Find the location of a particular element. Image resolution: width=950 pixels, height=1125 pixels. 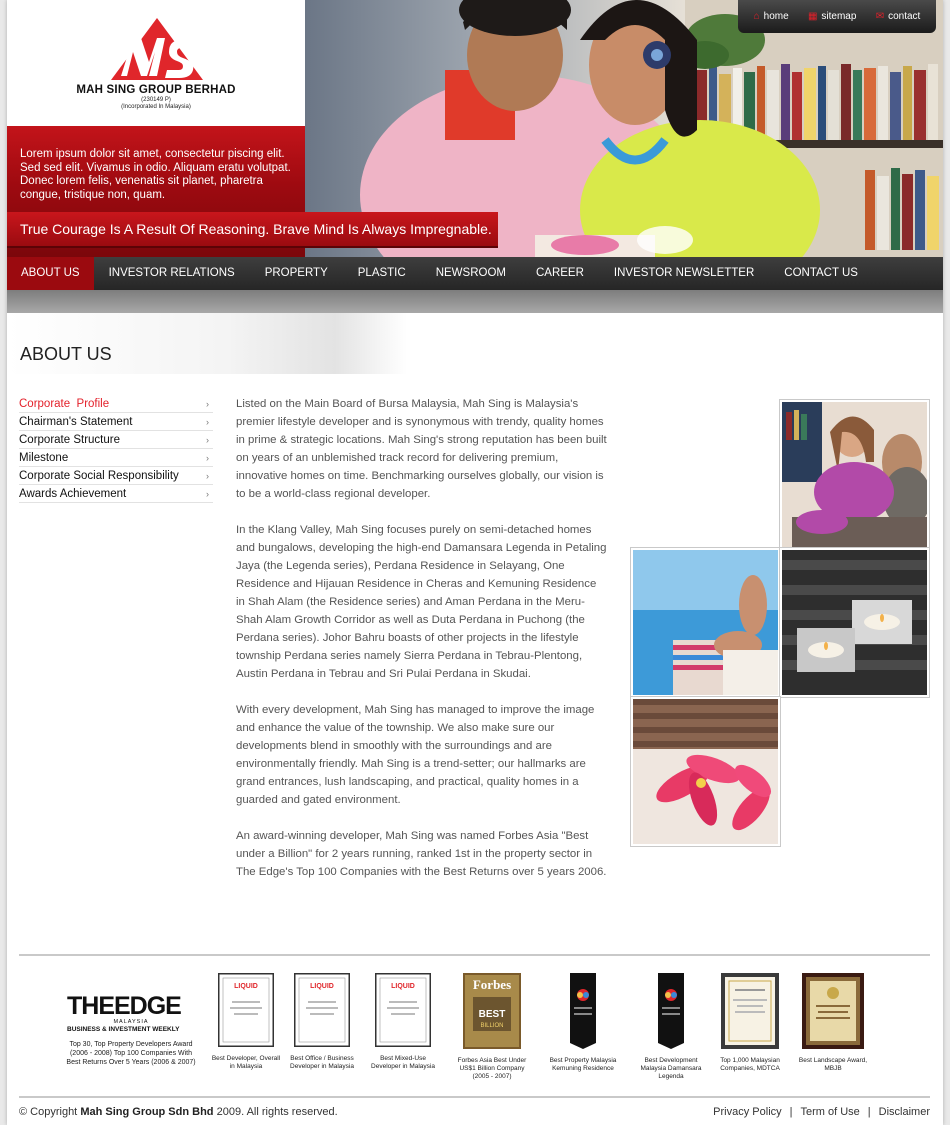

company-incorporated: (Incorporated In Malaysia) is located at coordinates (156, 107).